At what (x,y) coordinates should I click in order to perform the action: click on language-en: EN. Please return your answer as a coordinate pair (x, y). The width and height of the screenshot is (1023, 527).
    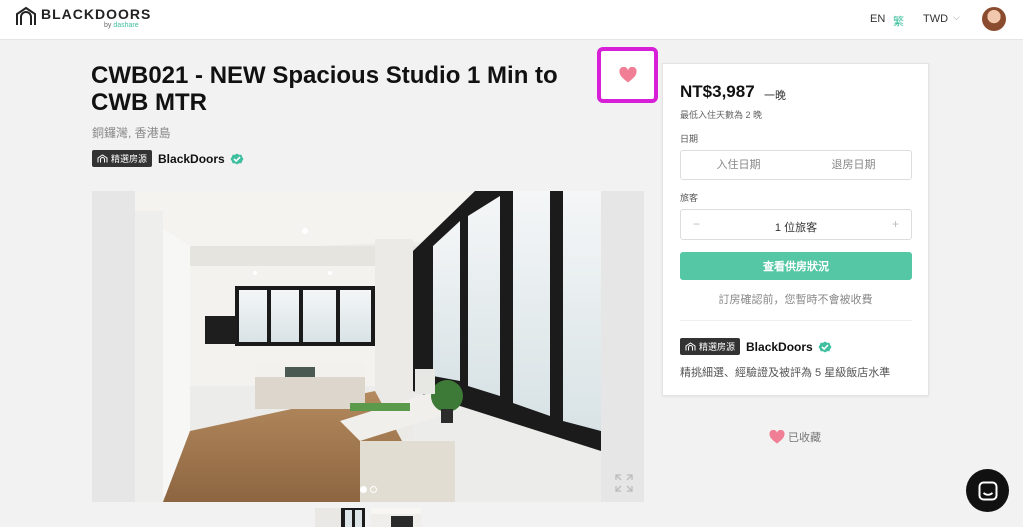
    Looking at the image, I should click on (877, 19).